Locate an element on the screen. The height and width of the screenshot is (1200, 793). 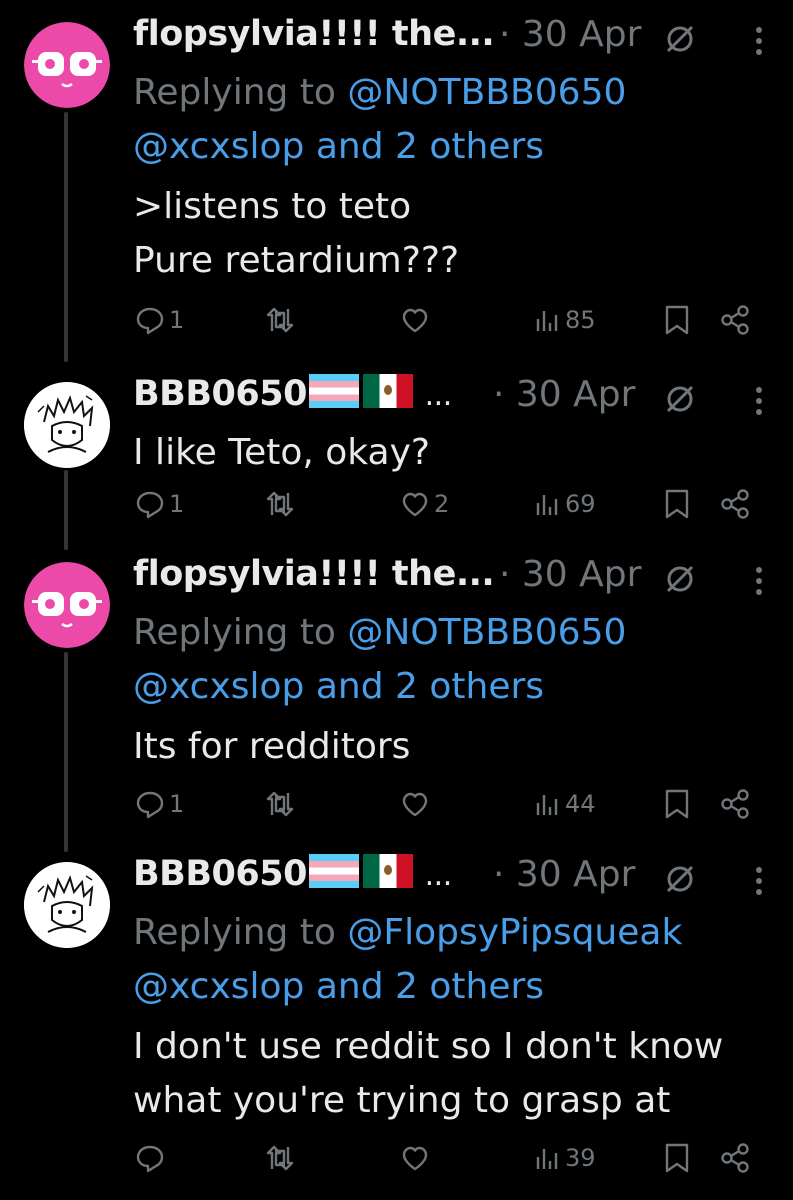
mexico-flag-icon is located at coordinates (387, 391).